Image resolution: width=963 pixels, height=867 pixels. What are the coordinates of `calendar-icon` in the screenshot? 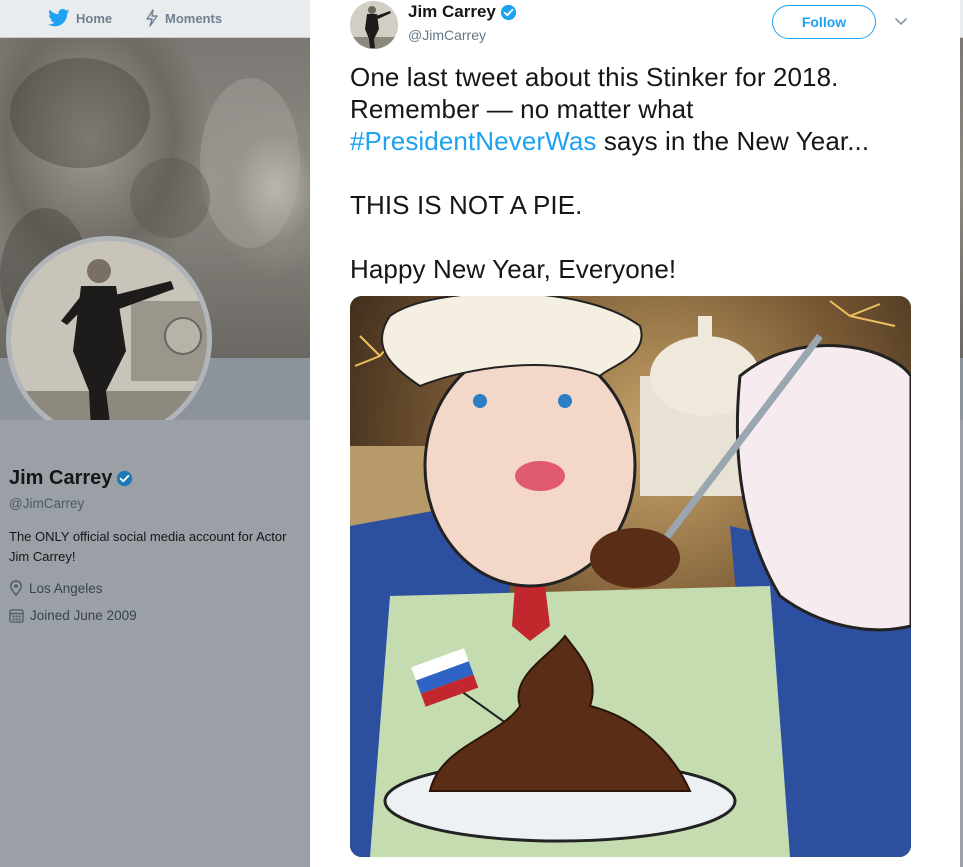 It's located at (16, 616).